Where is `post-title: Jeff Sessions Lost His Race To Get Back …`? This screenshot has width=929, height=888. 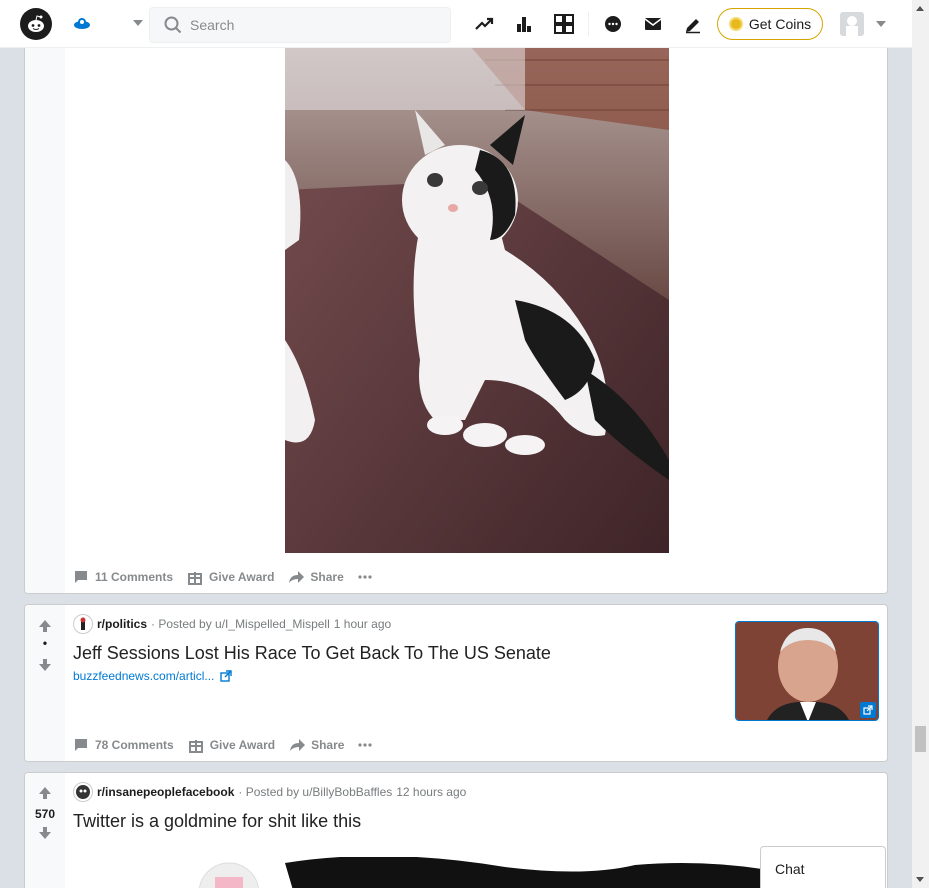
post-title: Jeff Sessions Lost His Race To Get Back … is located at coordinates (312, 653).